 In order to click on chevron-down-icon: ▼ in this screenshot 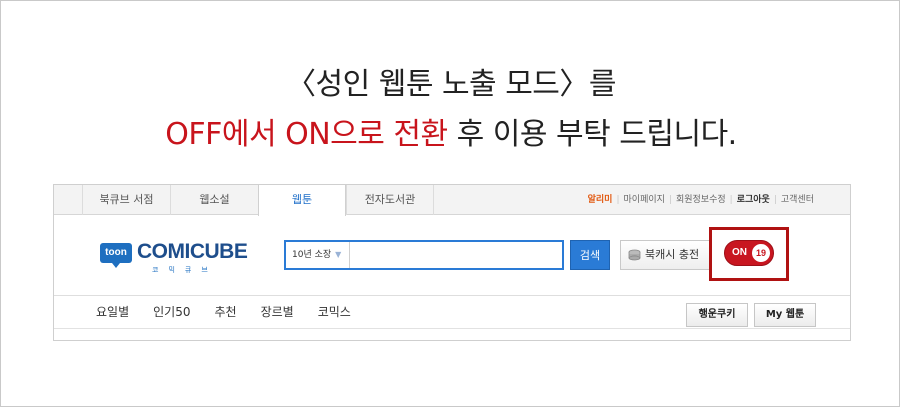, I will do `click(338, 254)`.